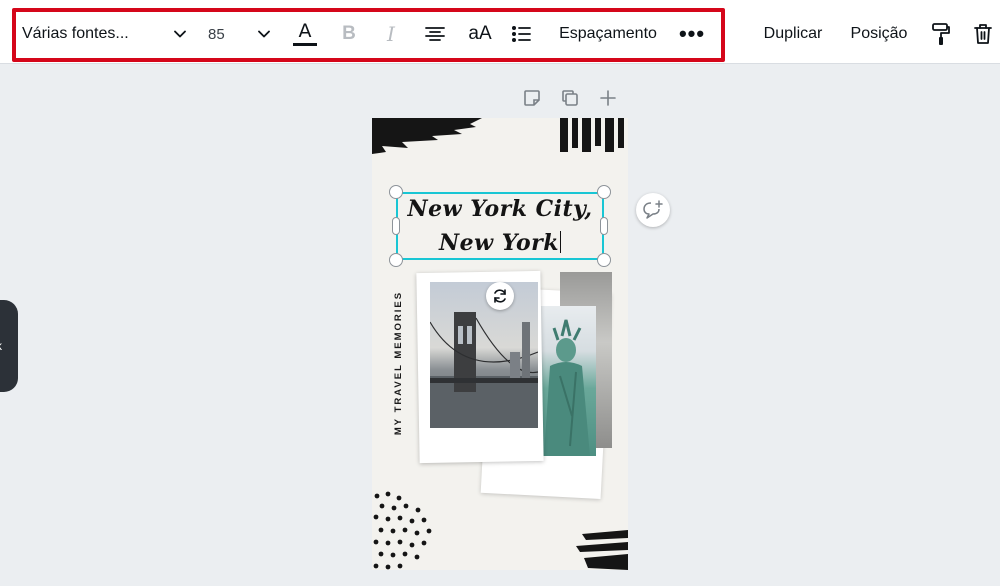 The height and width of the screenshot is (586, 1000). I want to click on note-icon, so click(532, 98).